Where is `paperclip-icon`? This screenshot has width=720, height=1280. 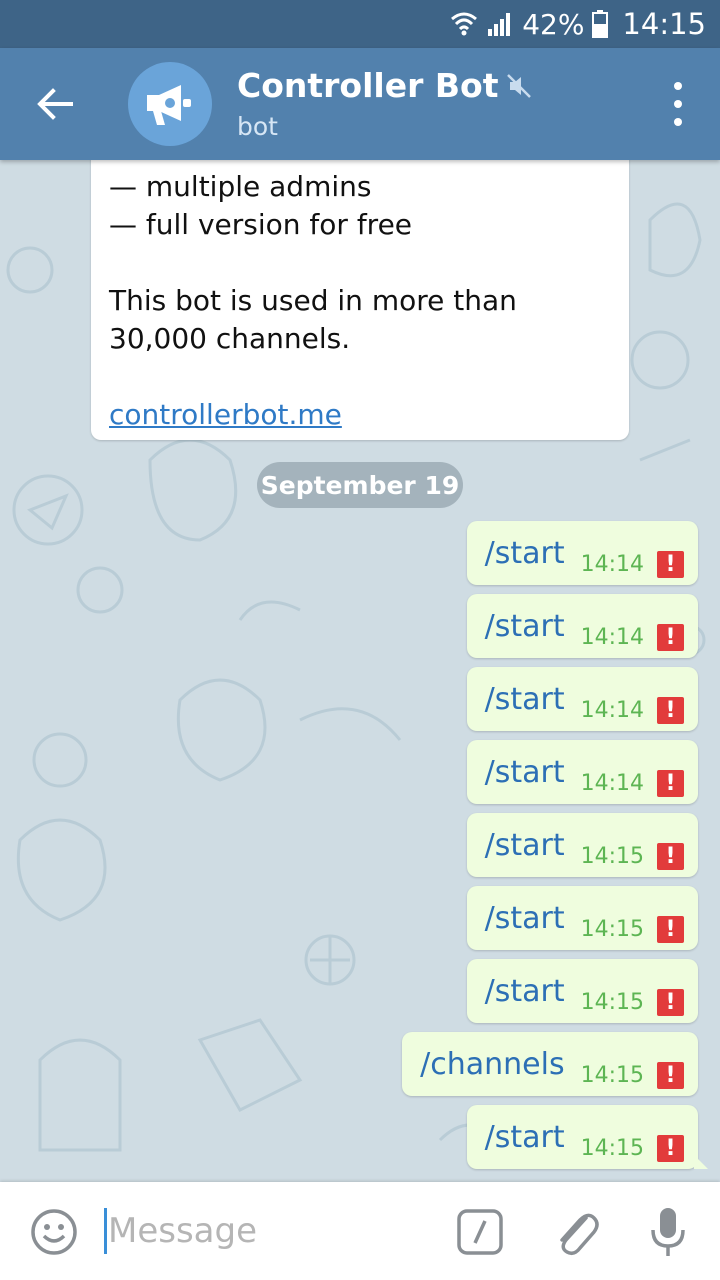
paperclip-icon is located at coordinates (579, 1234).